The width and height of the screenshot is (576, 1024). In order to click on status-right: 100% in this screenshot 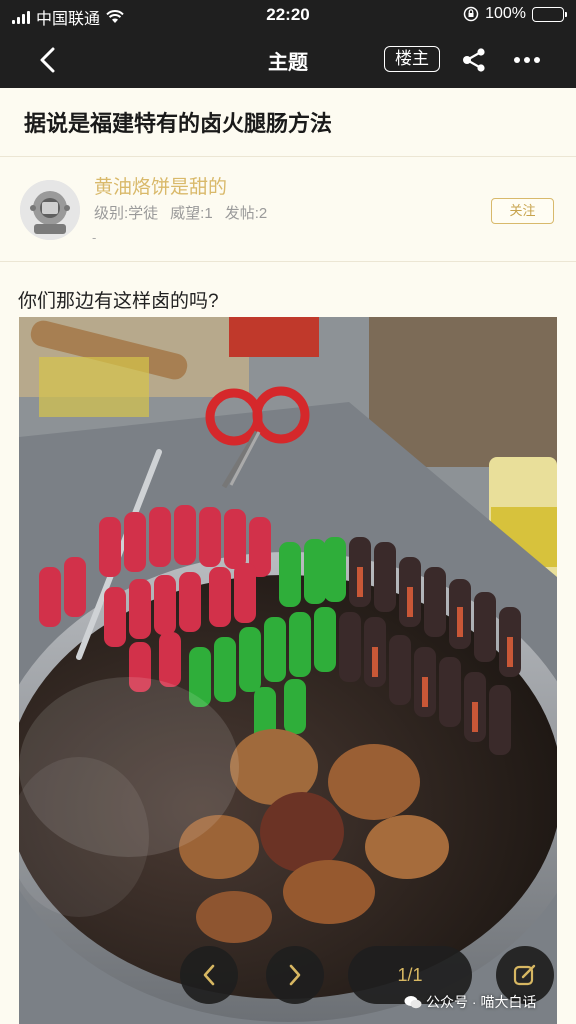, I will do `click(515, 14)`.